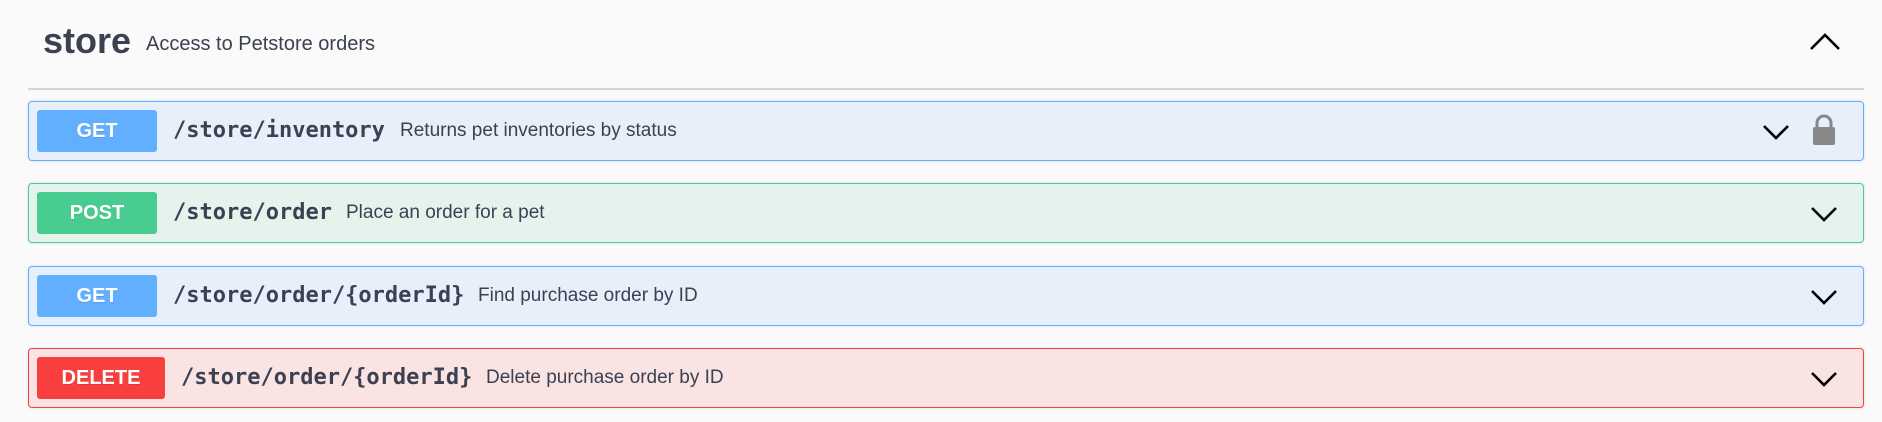 The width and height of the screenshot is (1882, 422). I want to click on method-badge: POST, so click(97, 213).